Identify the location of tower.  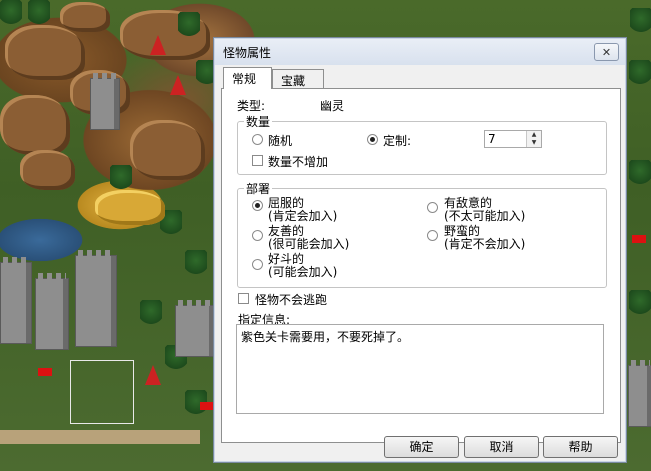
(105, 101).